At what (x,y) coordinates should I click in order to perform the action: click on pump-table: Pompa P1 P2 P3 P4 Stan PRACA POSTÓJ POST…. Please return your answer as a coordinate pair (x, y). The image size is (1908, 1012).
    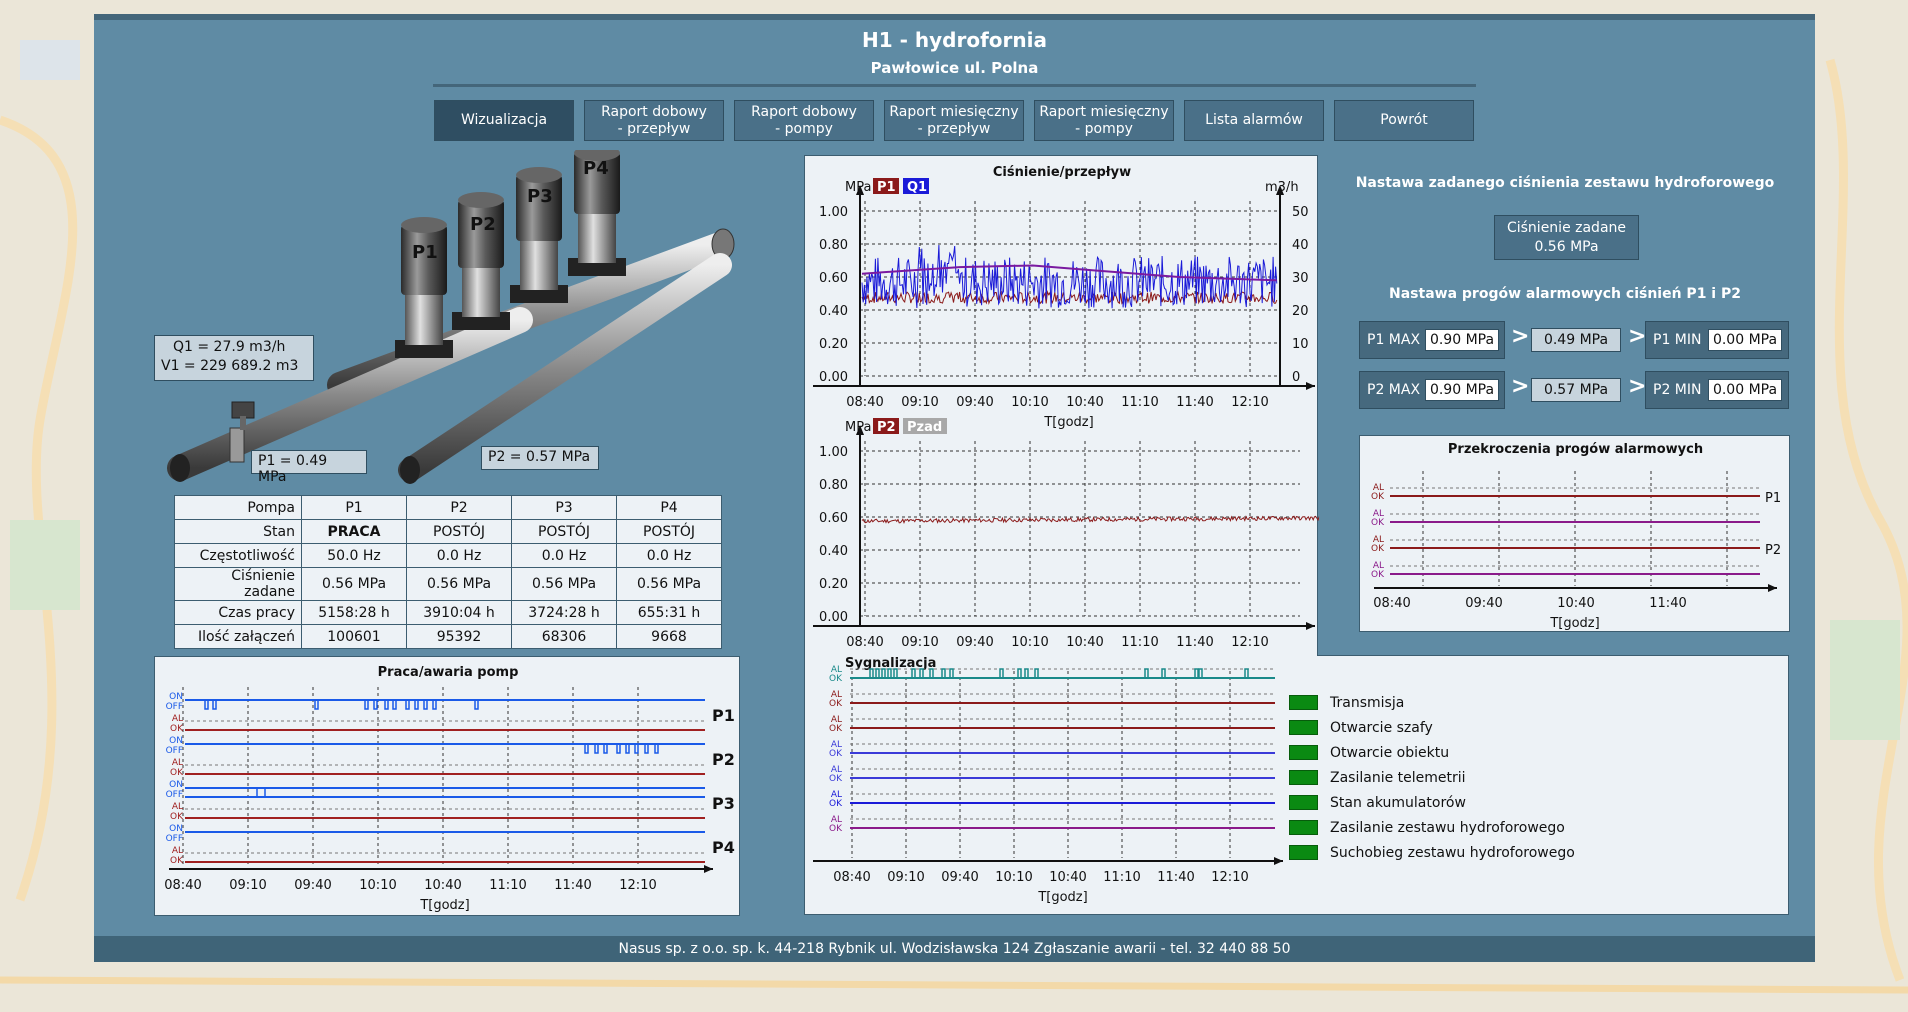
    Looking at the image, I should click on (448, 572).